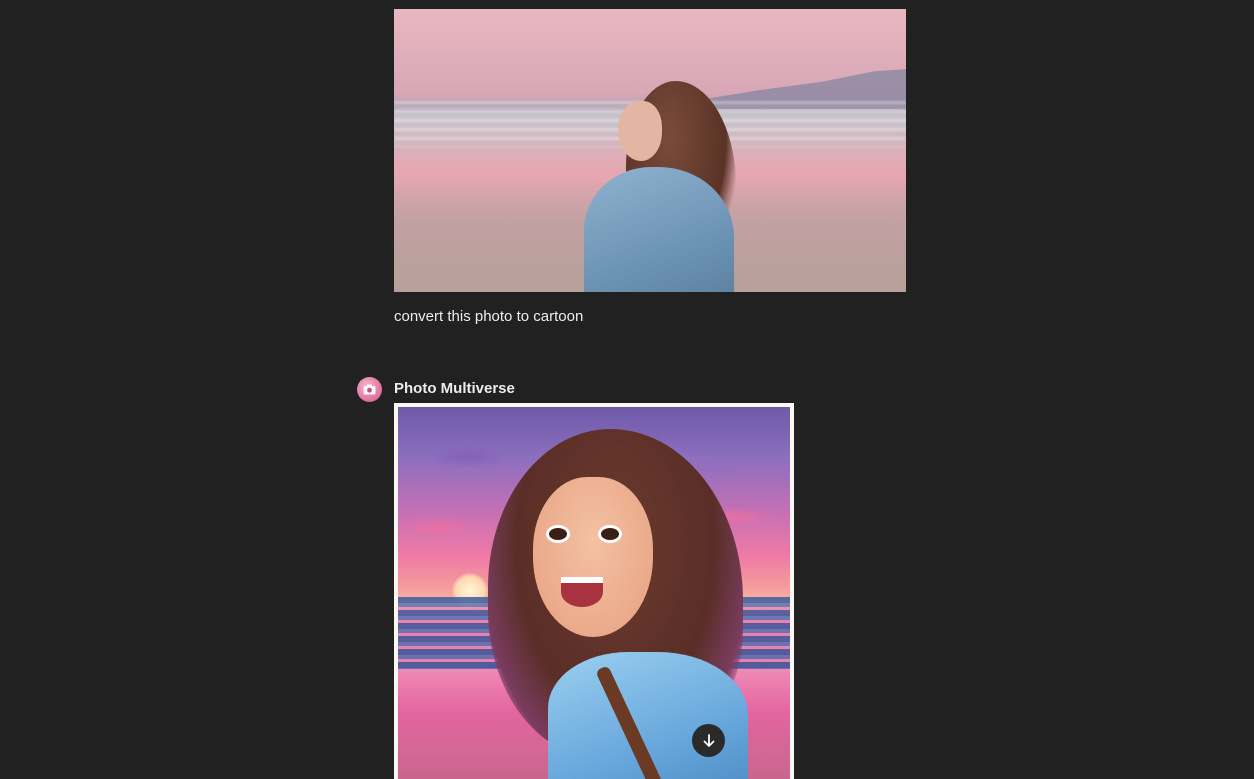 Image resolution: width=1254 pixels, height=779 pixels. I want to click on cartoon-right-eye, so click(610, 534).